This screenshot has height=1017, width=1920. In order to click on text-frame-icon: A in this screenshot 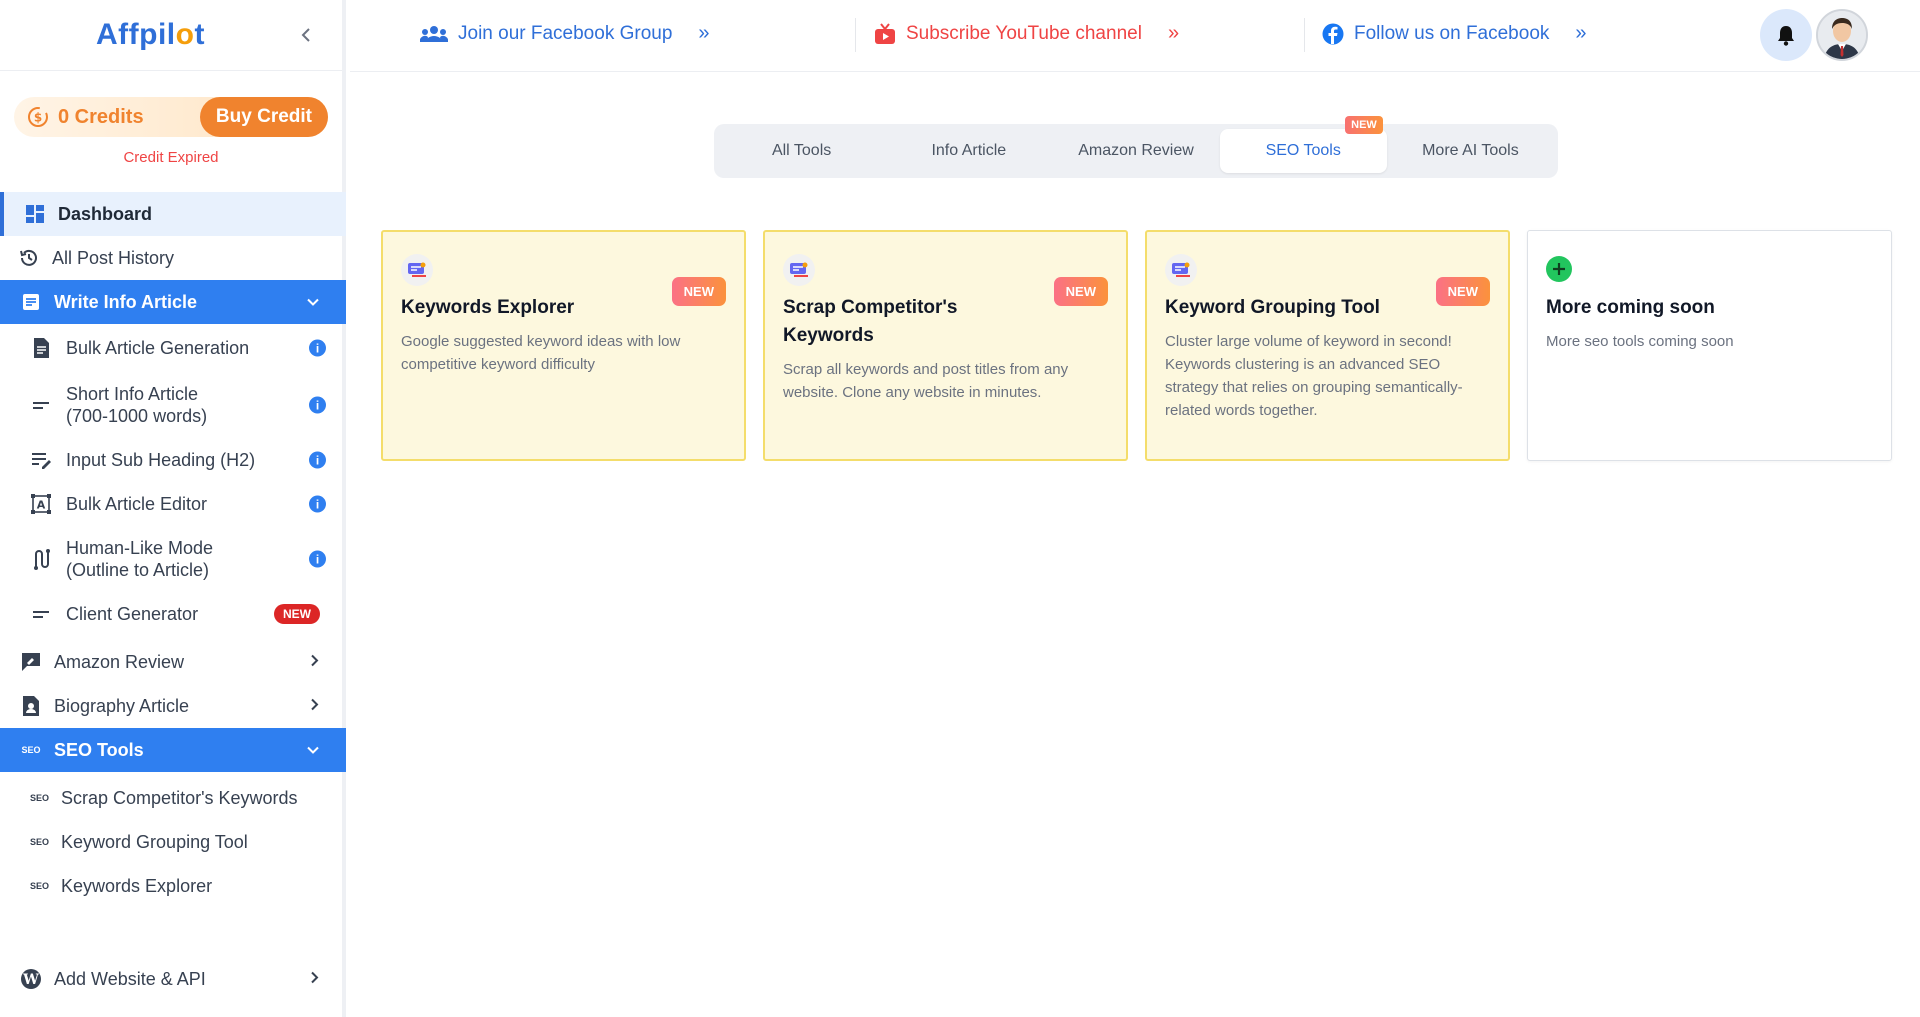, I will do `click(41, 504)`.